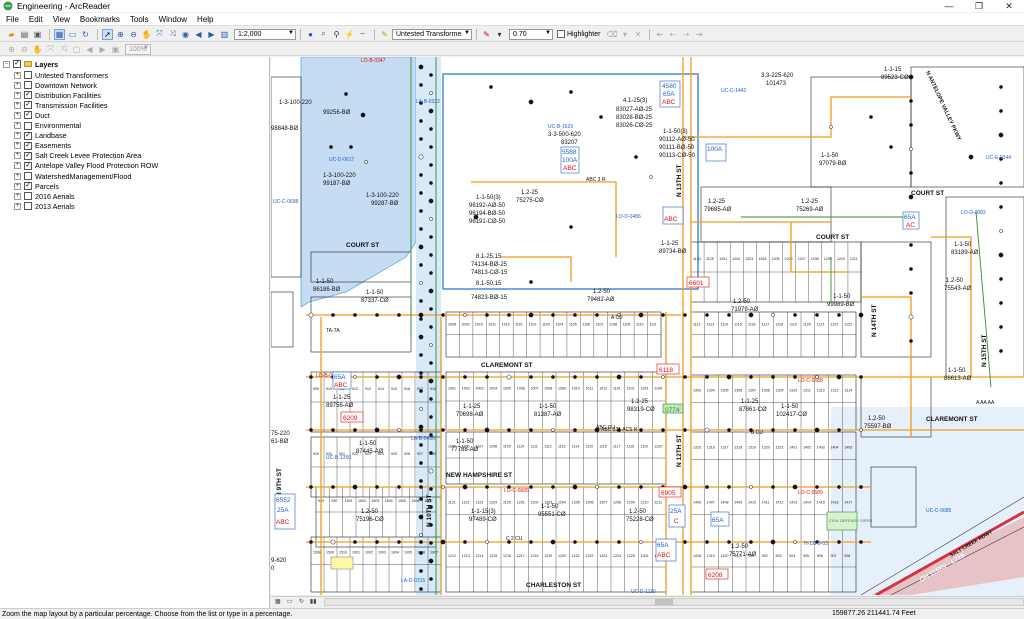 The width and height of the screenshot is (1024, 619). Describe the element at coordinates (224, 34) in the screenshot. I see `identify-icon: ▥` at that location.